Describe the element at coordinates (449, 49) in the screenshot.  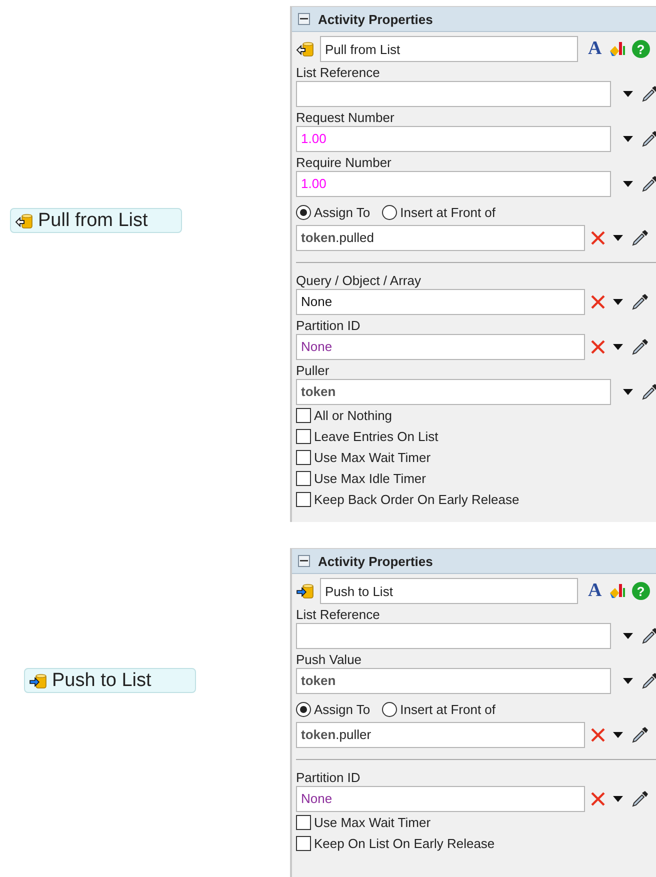
I see `name-field: Pull from List` at that location.